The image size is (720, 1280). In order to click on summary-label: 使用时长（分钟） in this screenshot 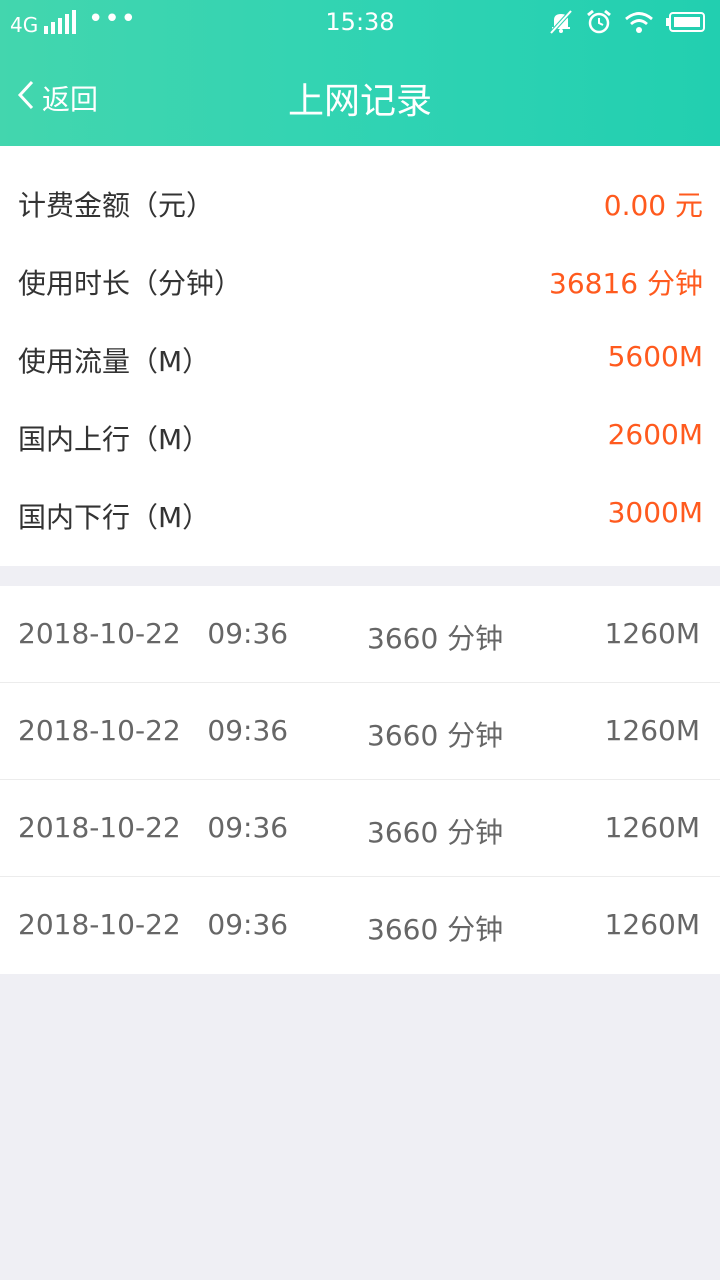, I will do `click(130, 283)`.